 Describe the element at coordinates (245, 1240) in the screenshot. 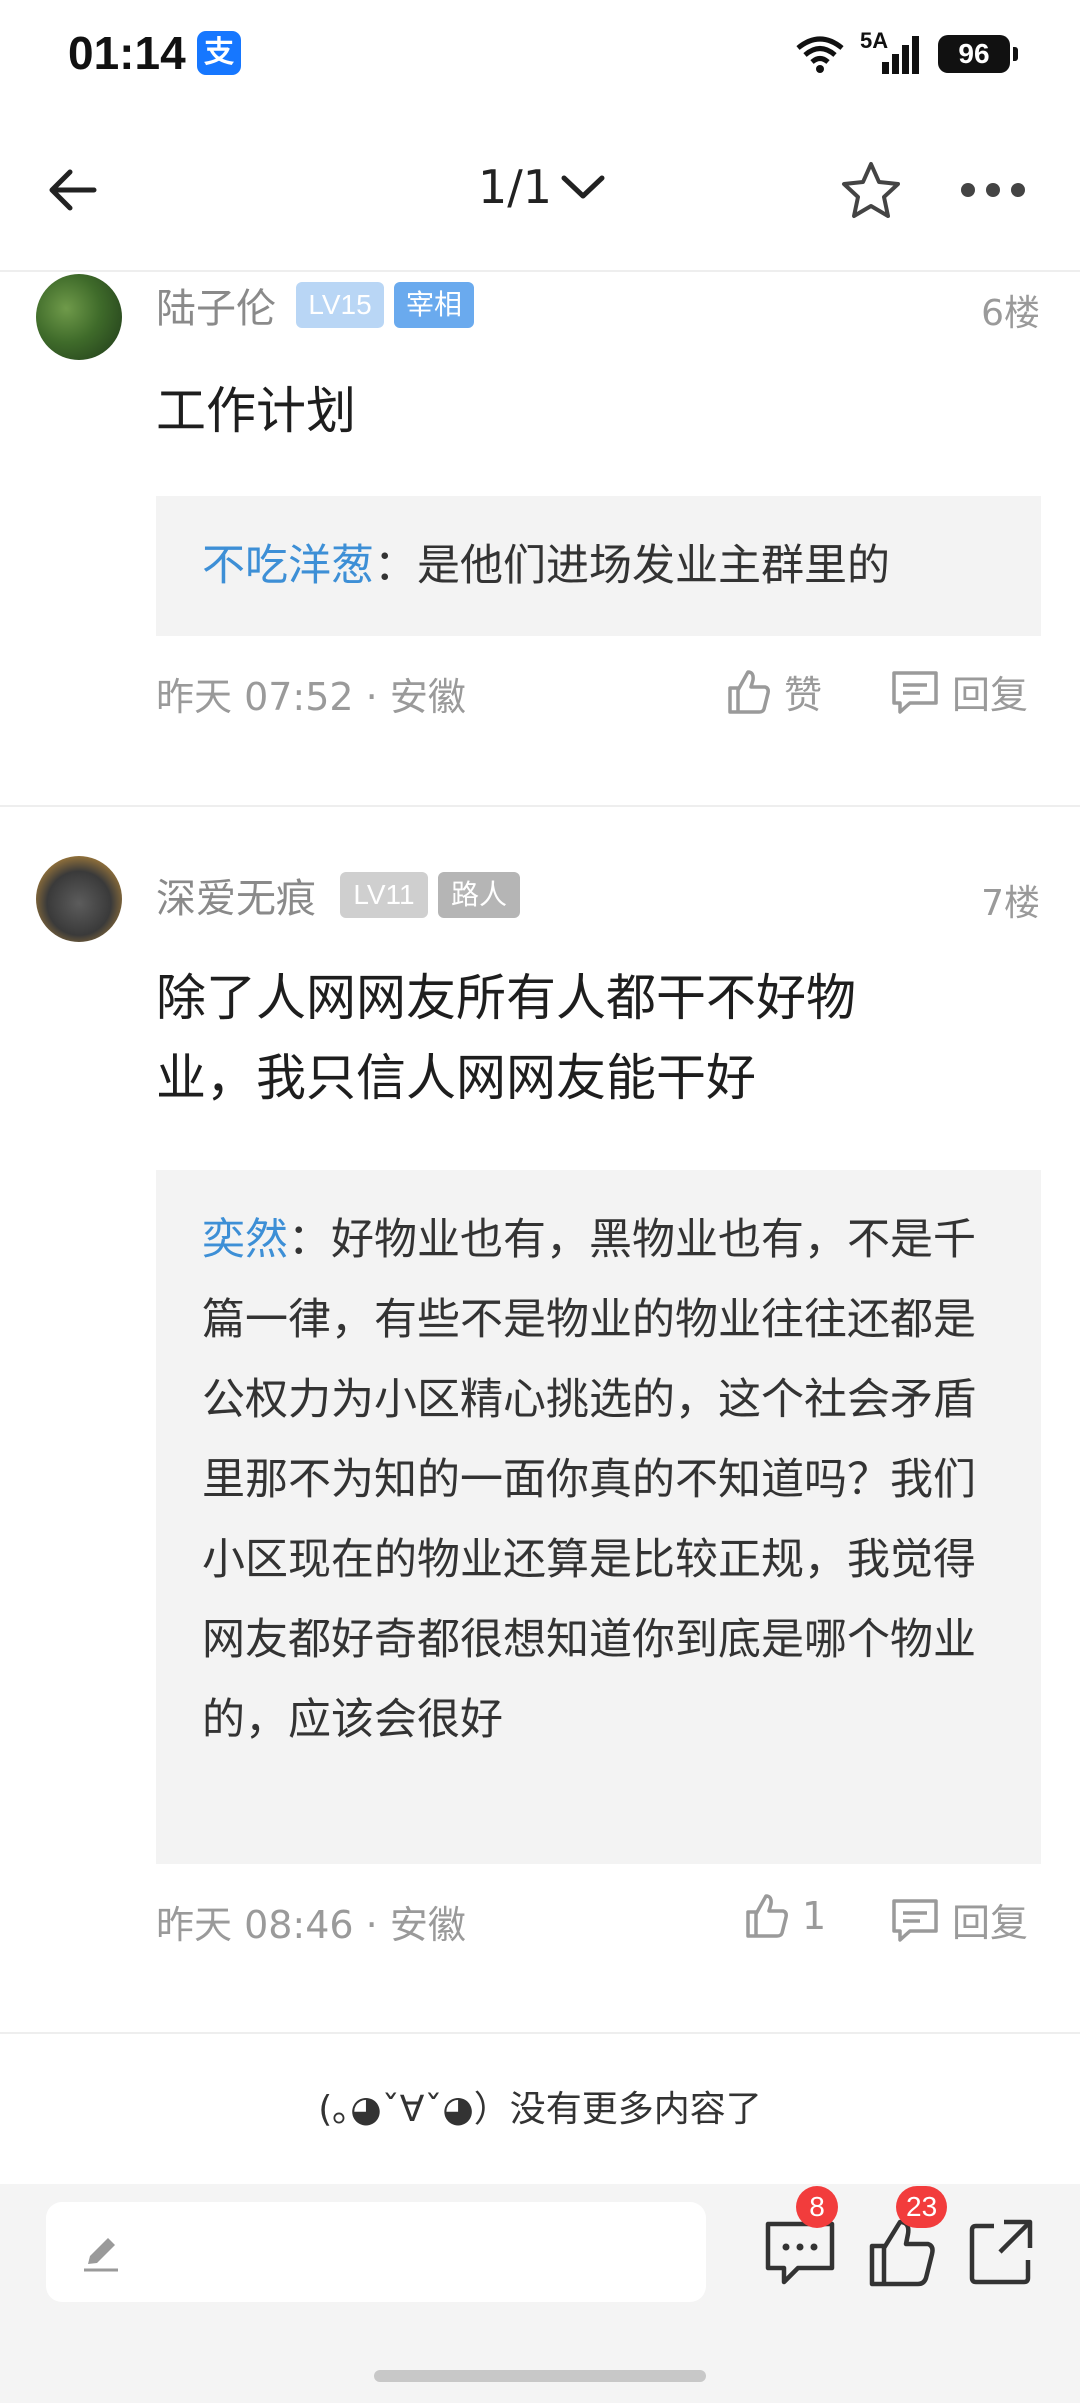

I see `quote-username: 奕然` at that location.